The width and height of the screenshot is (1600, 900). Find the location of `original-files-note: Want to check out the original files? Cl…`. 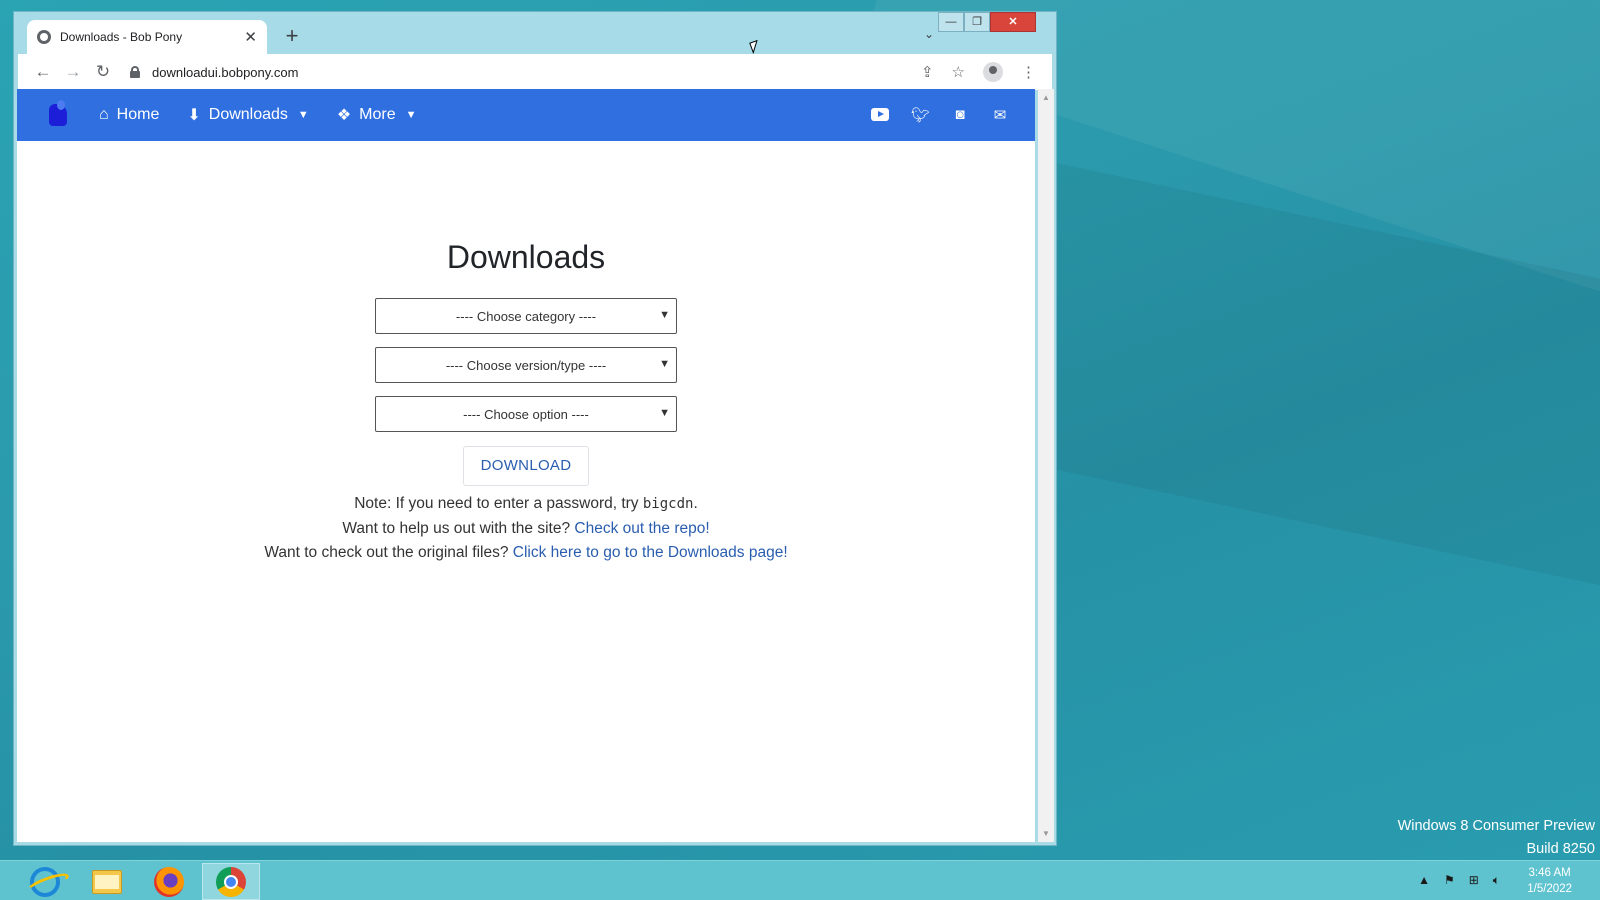

original-files-note: Want to check out the original files? Cl… is located at coordinates (526, 553).